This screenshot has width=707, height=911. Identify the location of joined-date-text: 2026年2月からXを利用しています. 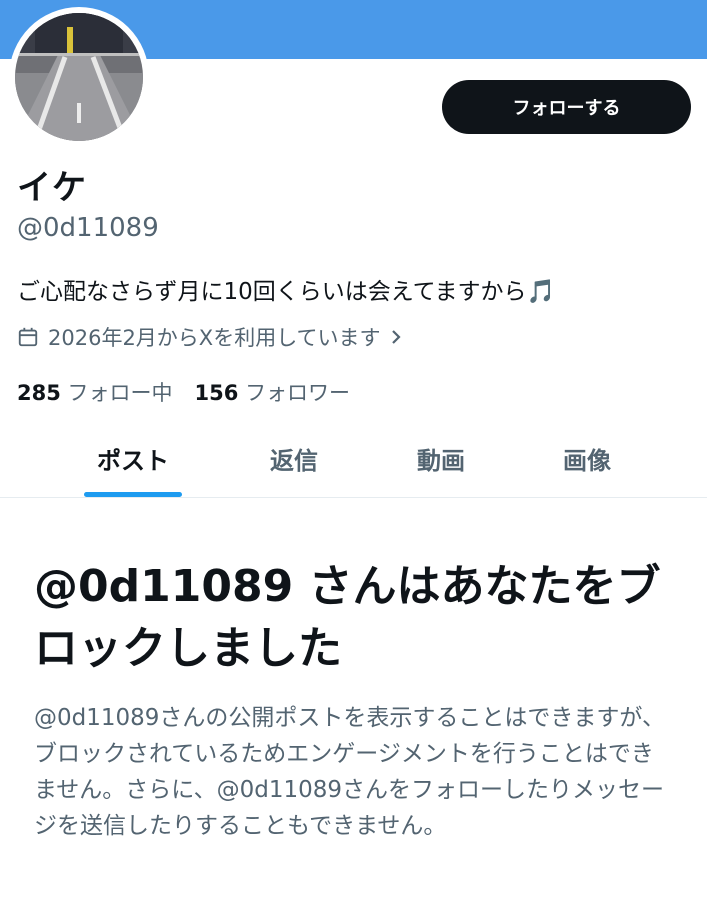
(214, 338).